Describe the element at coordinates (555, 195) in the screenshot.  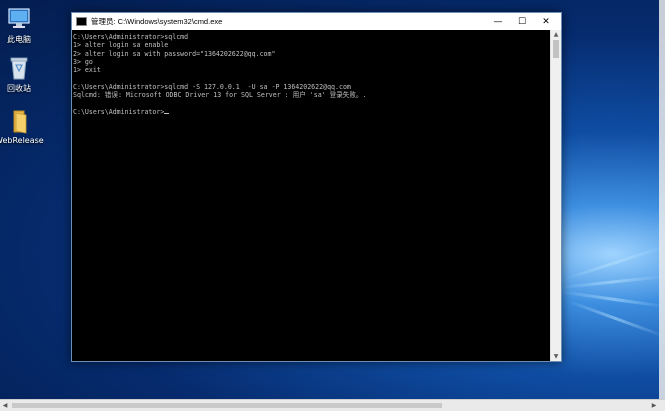
I see `vertical-scrollbar: ▲ ▼` at that location.